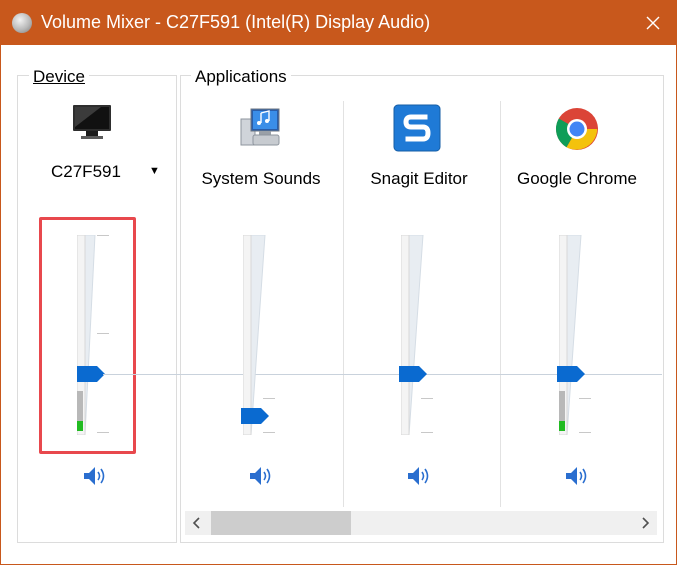  I want to click on close-icon, so click(653, 23).